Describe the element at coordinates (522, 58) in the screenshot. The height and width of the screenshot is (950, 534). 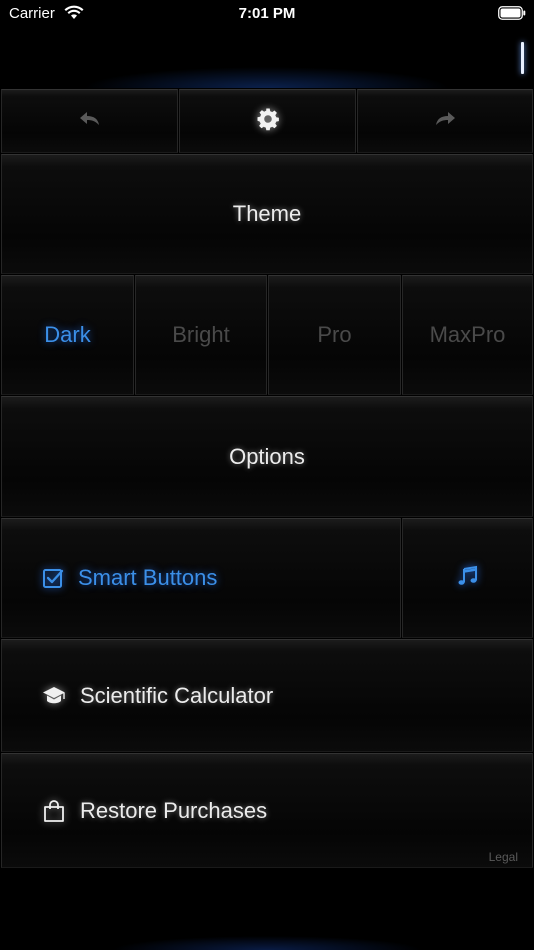
I see `input-cursor` at that location.